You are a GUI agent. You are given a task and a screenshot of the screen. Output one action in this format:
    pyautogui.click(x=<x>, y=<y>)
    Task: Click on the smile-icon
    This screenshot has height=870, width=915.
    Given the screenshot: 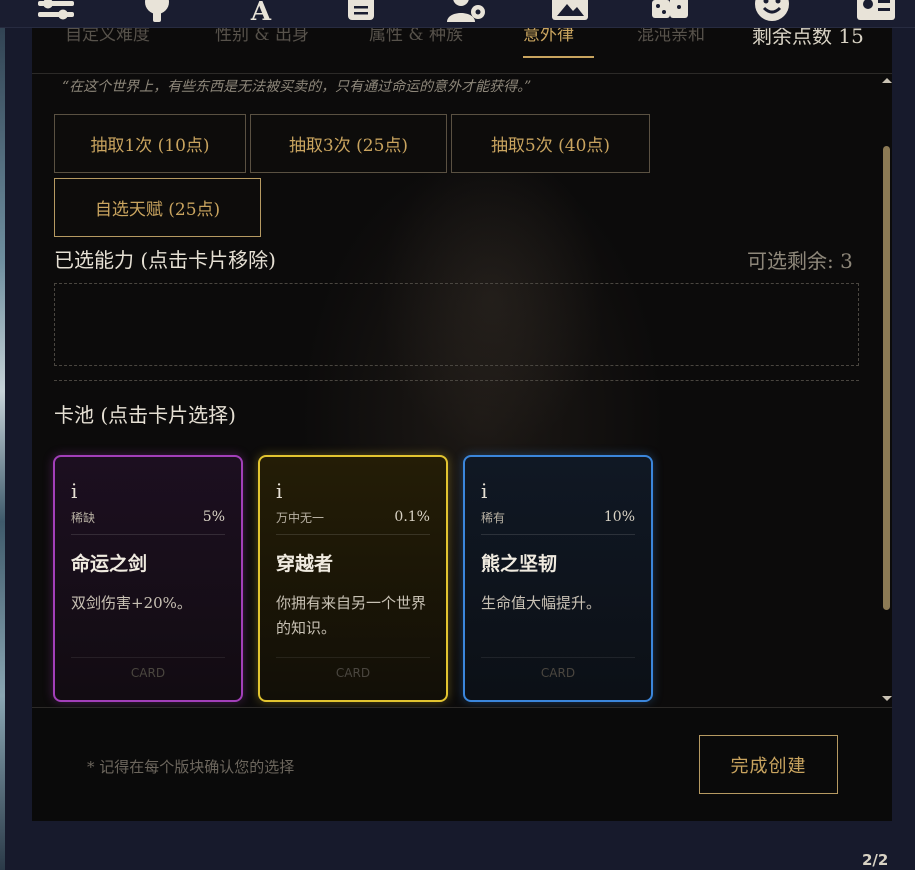 What is the action you would take?
    pyautogui.click(x=772, y=12)
    